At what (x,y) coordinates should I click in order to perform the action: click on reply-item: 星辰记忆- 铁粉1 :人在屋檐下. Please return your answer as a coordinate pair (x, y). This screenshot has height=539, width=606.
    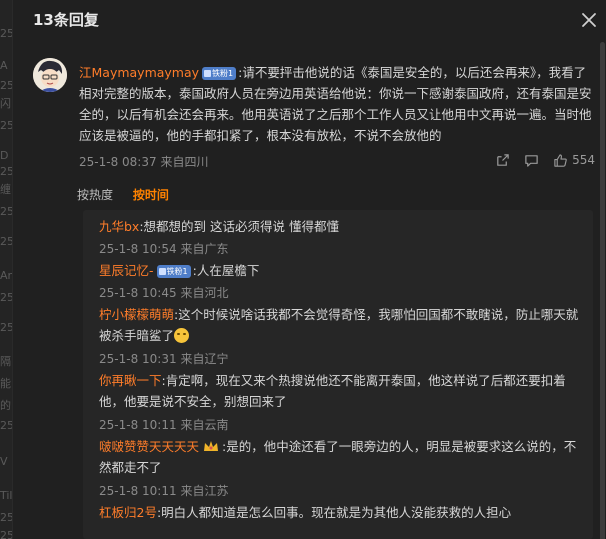
    Looking at the image, I should click on (342, 270).